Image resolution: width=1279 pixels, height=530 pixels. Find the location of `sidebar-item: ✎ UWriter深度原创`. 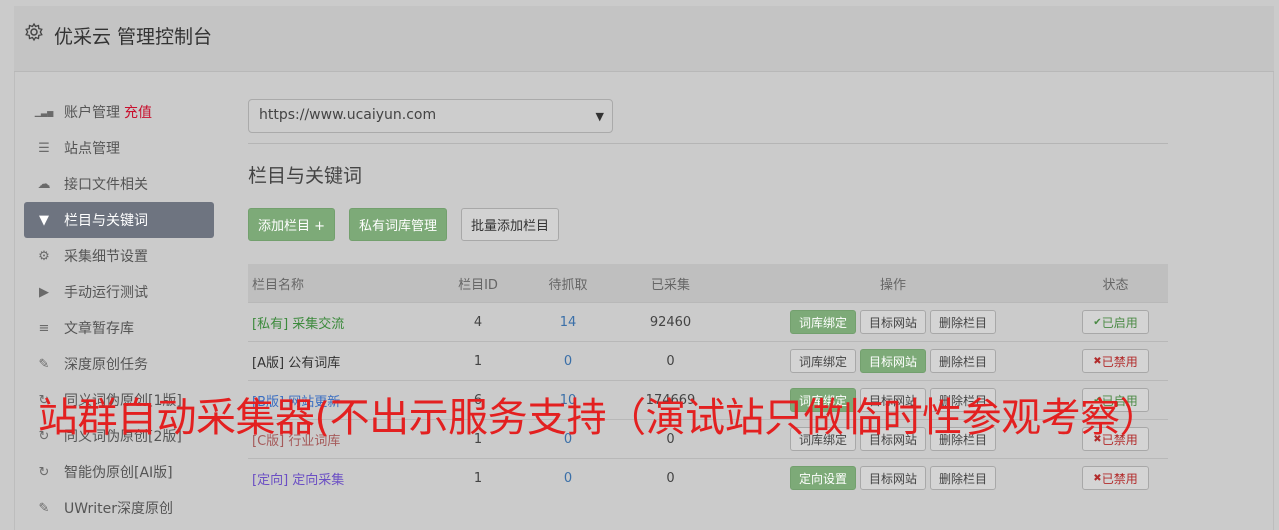

sidebar-item: ✎ UWriter深度原创 is located at coordinates (119, 508).